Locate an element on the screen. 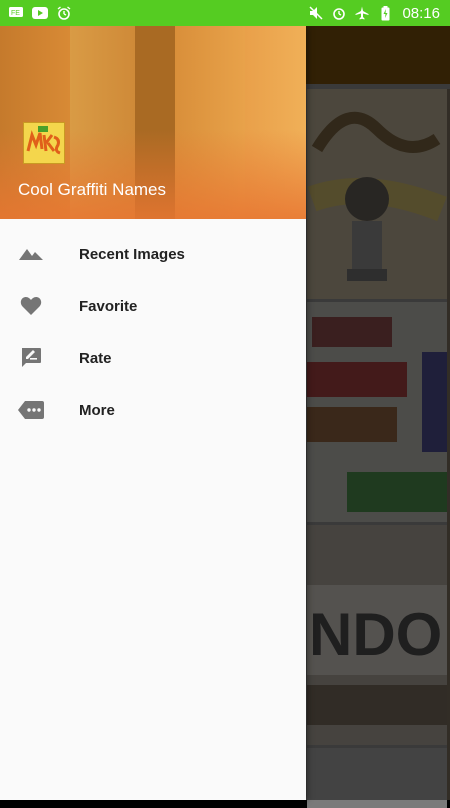 This screenshot has width=450, height=808. menu-item-label: Rate is located at coordinates (95, 358).